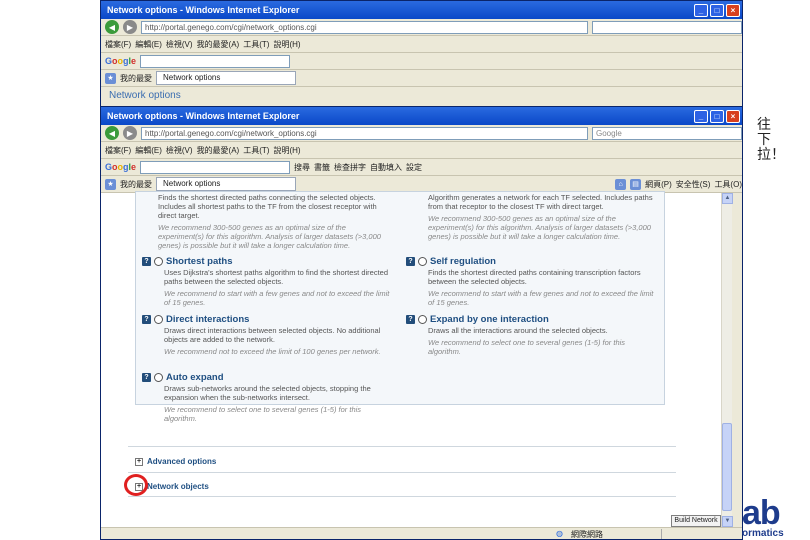 Image resolution: width=810 pixels, height=540 pixels. What do you see at coordinates (158, 319) in the screenshot?
I see `radio-direct-interactions` at bounding box center [158, 319].